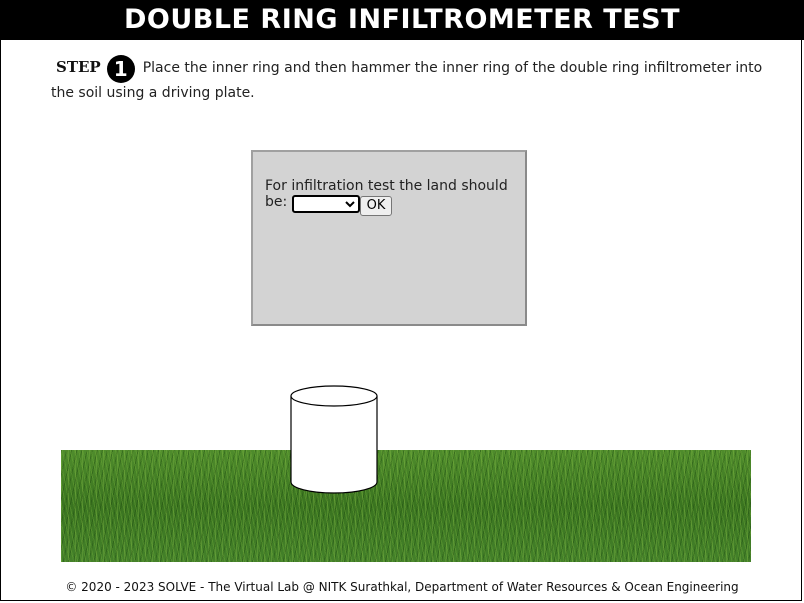 The image size is (804, 603). What do you see at coordinates (325, 204) in the screenshot?
I see `land-condition-select` at bounding box center [325, 204].